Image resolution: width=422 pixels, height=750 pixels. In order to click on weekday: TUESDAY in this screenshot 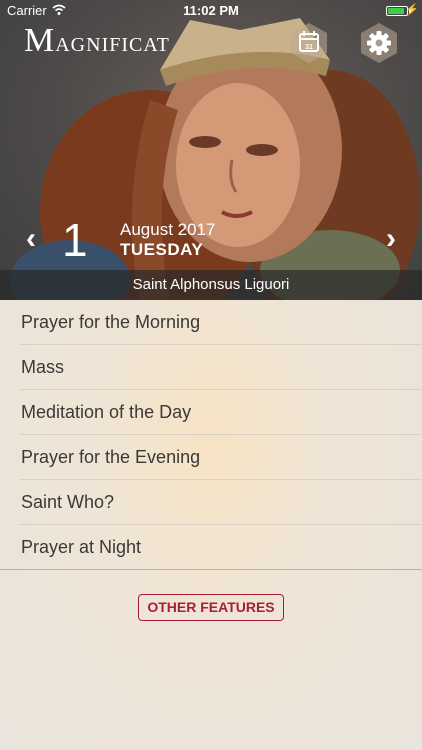, I will do `click(162, 249)`.